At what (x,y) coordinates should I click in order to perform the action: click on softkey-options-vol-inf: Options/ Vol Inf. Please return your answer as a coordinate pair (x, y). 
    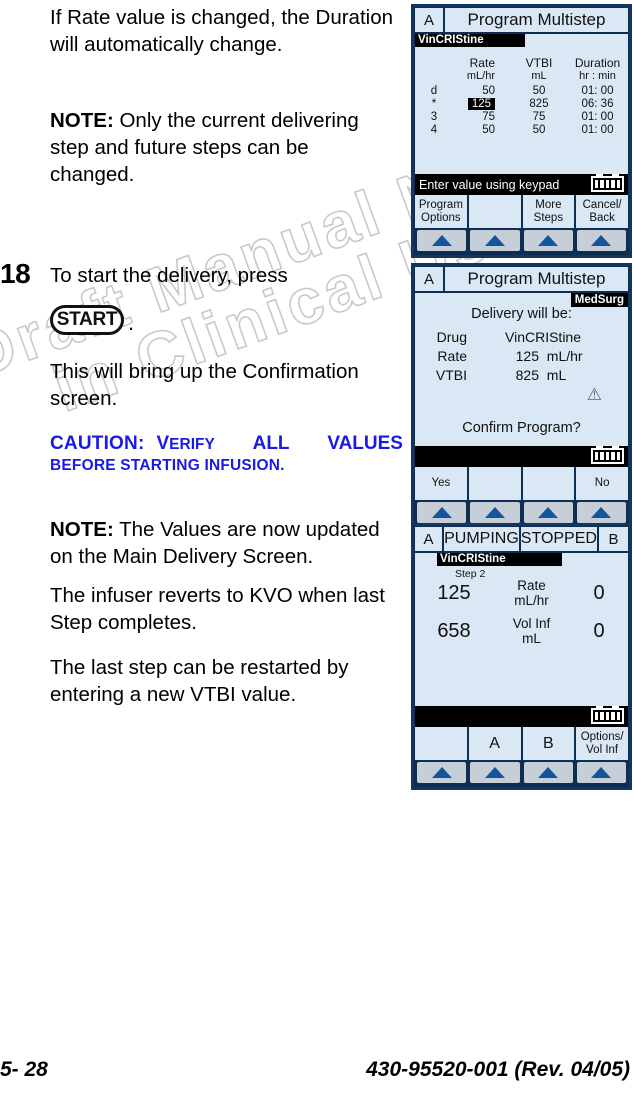
    Looking at the image, I should click on (602, 743).